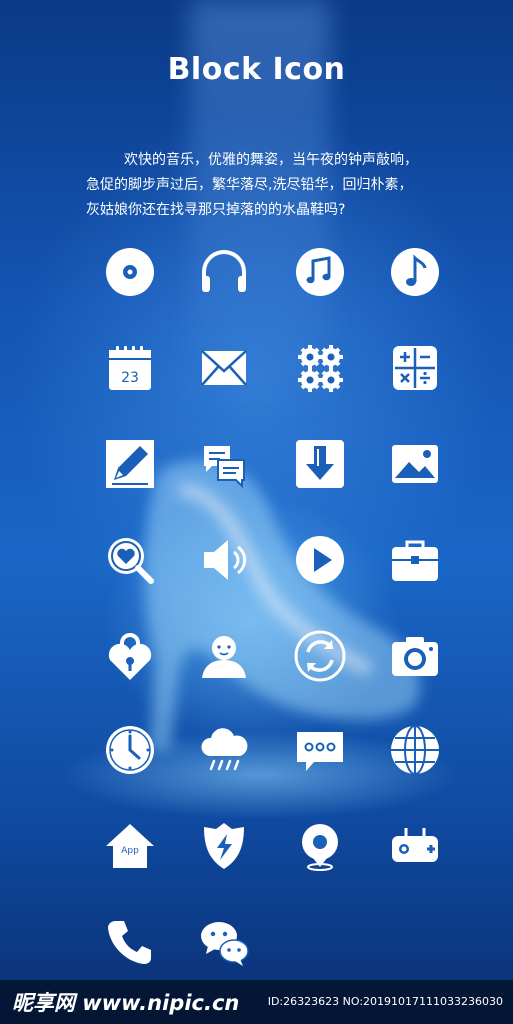 Image resolution: width=513 pixels, height=1024 pixels. Describe the element at coordinates (130, 656) in the screenshot. I see `heart-lock-icon` at that location.